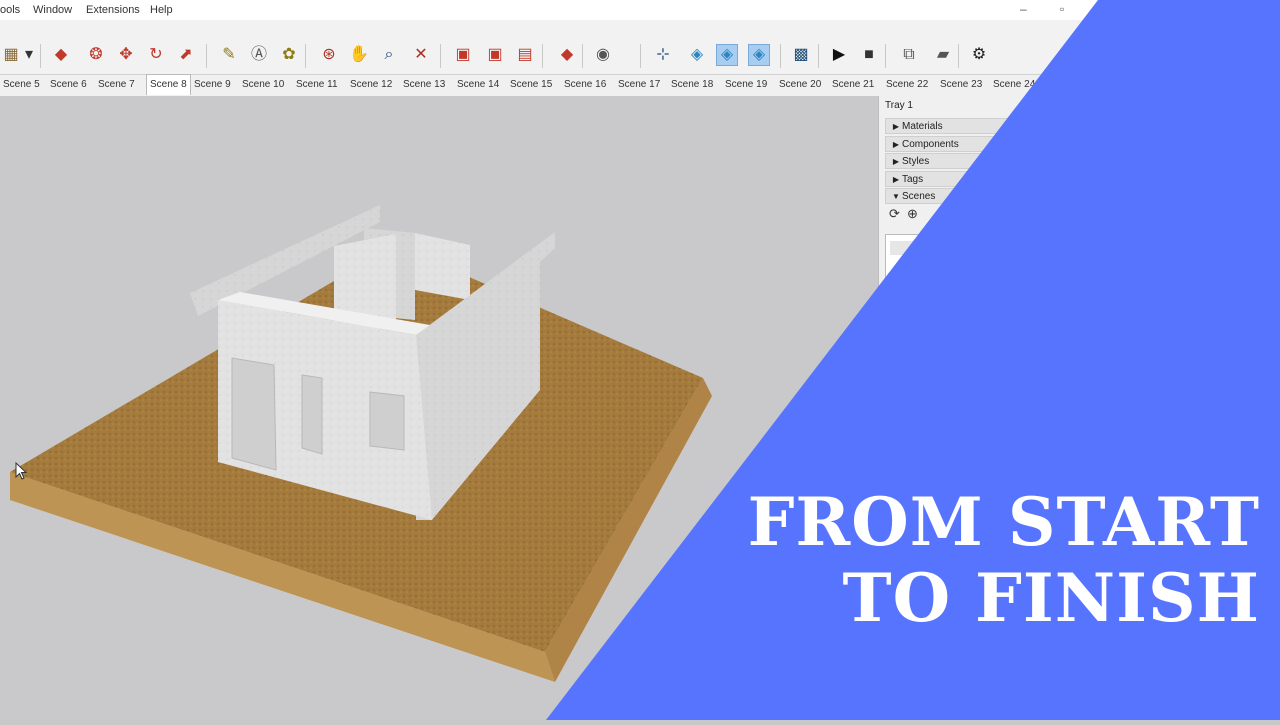  Describe the element at coordinates (899, 105) in the screenshot. I see `tray-title: Tray 1` at that location.